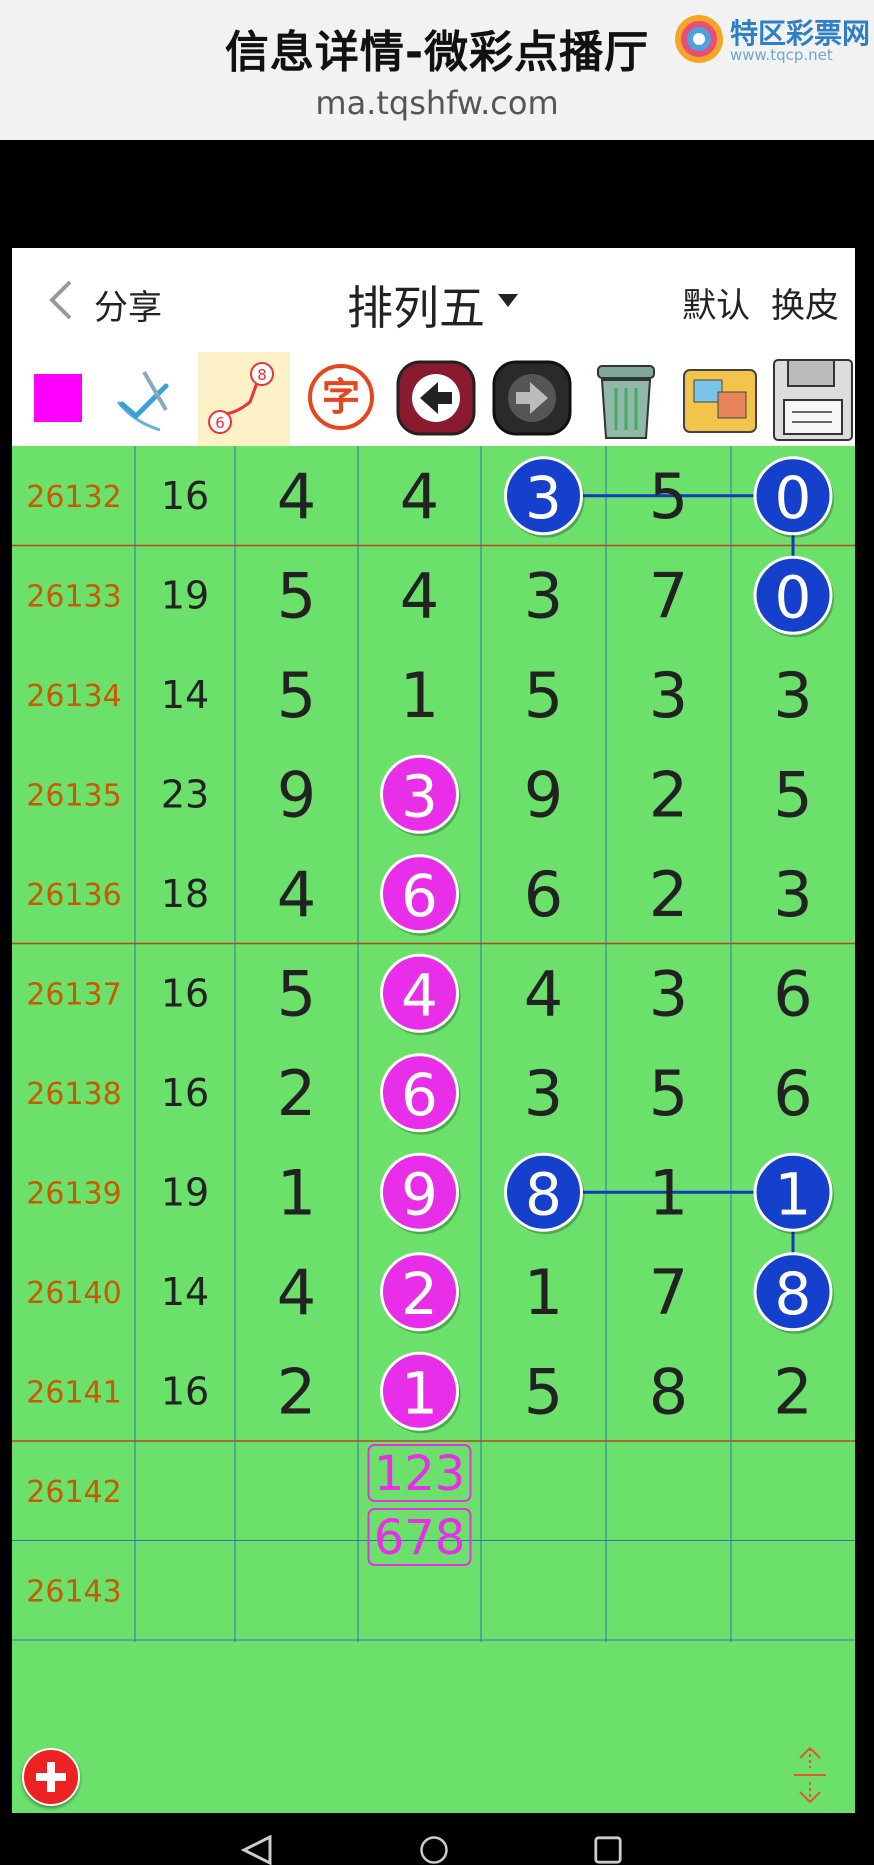 Image resolution: width=874 pixels, height=1865 pixels. I want to click on brand-url: www.tqcp.net, so click(781, 55).